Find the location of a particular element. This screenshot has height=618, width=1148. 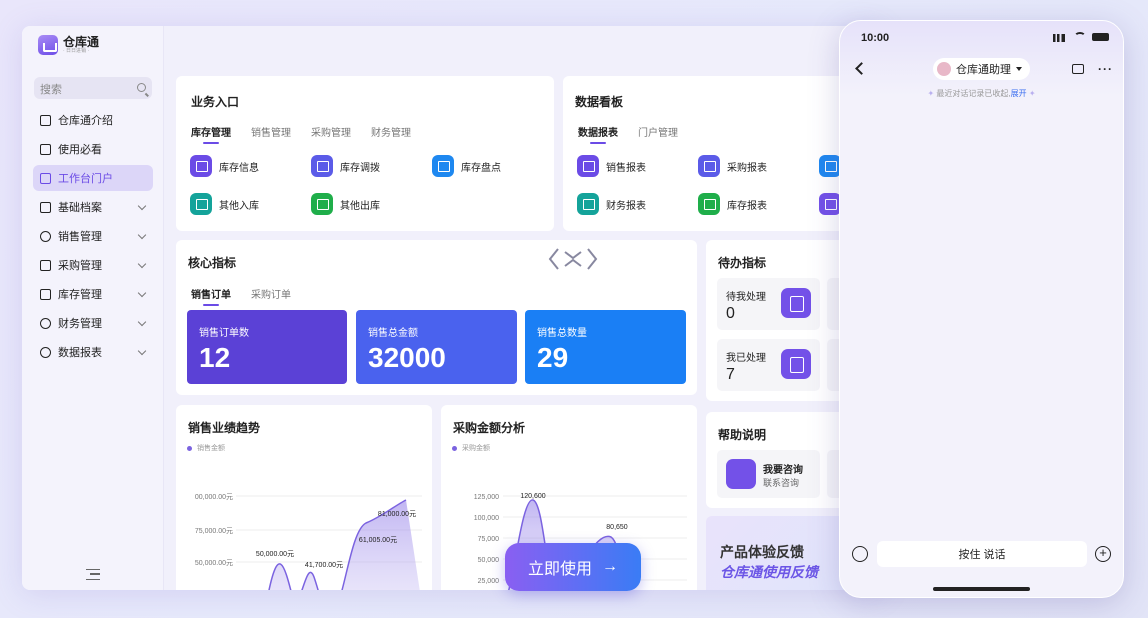

sidebar-item-inventory: 库存管理 is located at coordinates (93, 294).